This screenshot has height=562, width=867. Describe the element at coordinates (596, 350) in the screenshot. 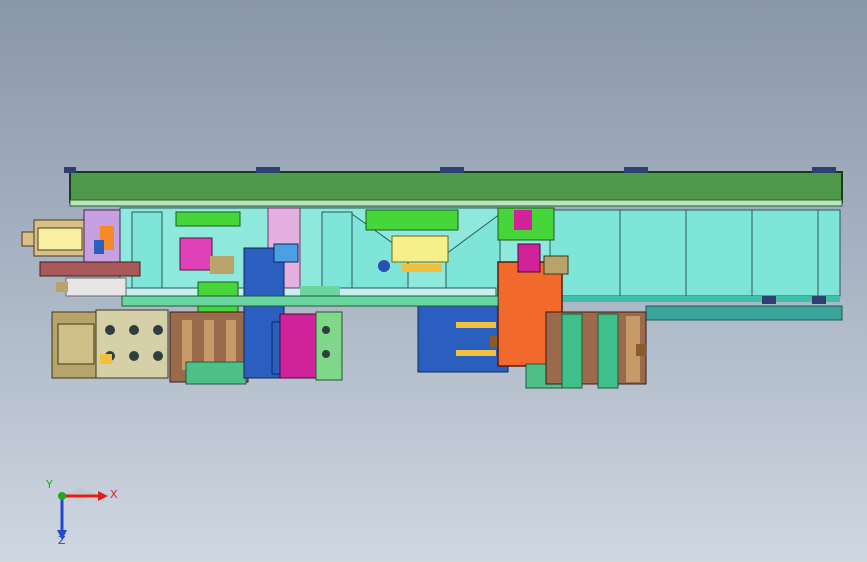

I see `right-rollers` at that location.